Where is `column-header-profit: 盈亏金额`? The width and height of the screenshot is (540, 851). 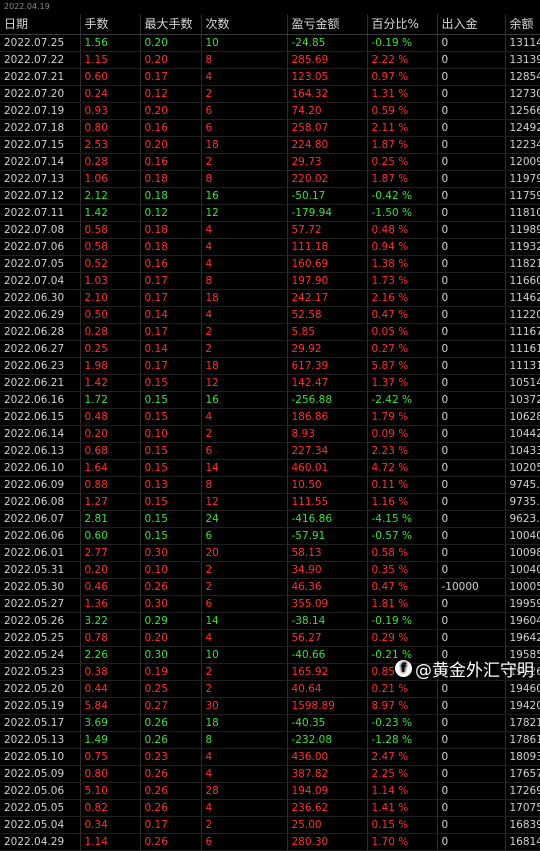
column-header-profit: 盈亏金额 is located at coordinates (327, 24).